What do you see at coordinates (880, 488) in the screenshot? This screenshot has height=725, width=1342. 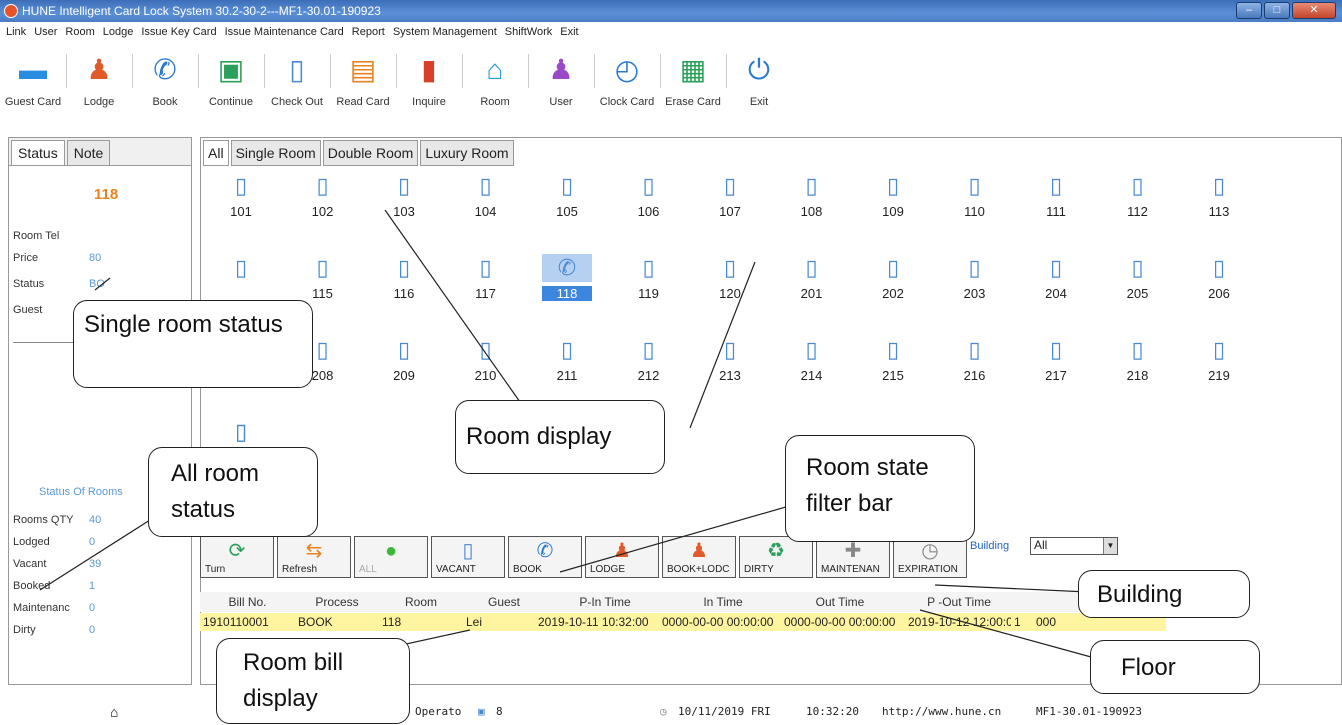 I see `callout-room-state-filter-bar: Room state filter bar` at bounding box center [880, 488].